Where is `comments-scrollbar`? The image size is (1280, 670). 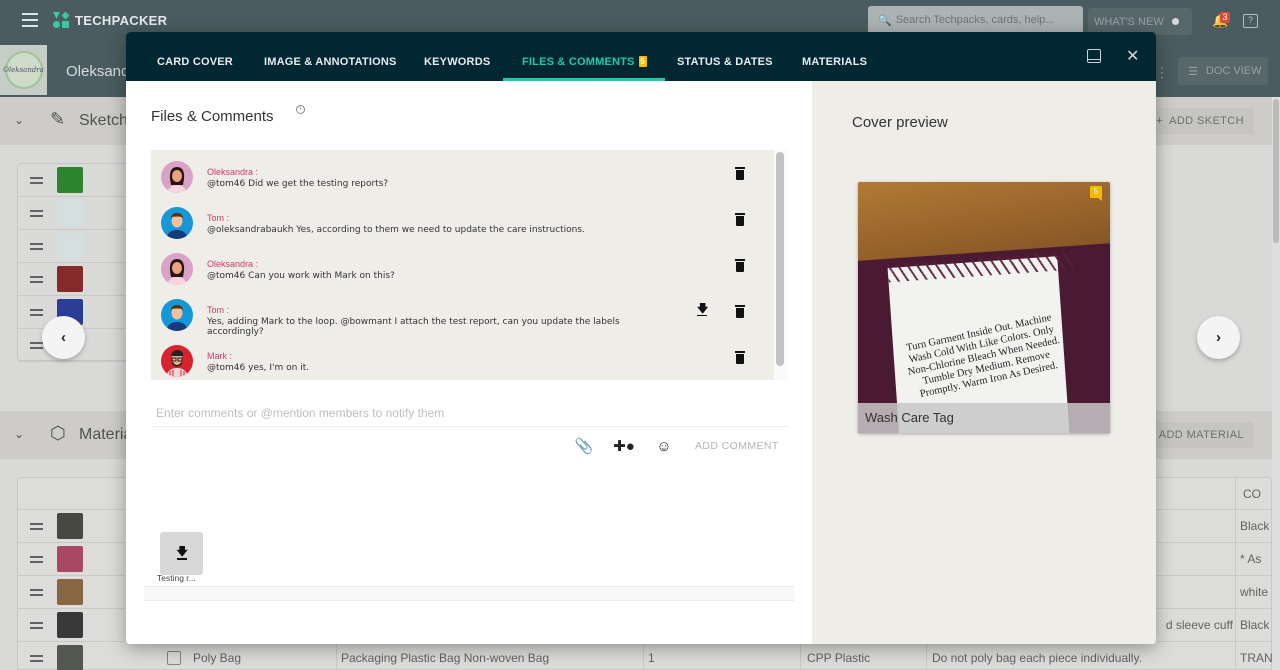
comments-scrollbar is located at coordinates (780, 259).